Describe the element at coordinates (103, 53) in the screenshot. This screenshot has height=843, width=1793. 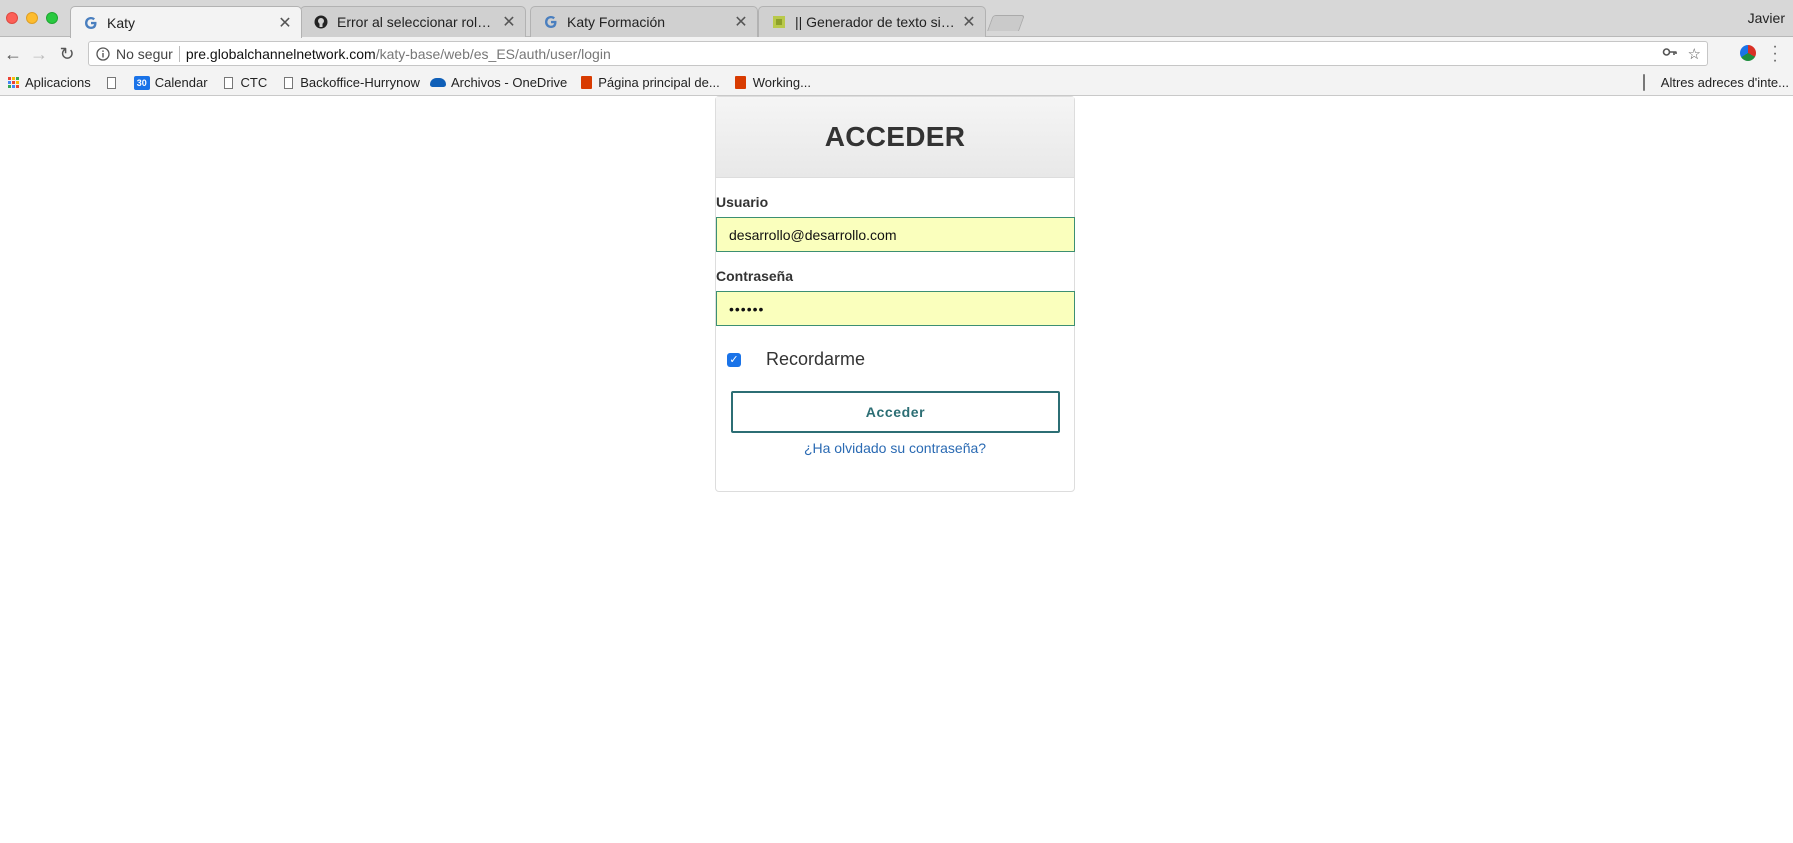
I see `info-icon` at that location.